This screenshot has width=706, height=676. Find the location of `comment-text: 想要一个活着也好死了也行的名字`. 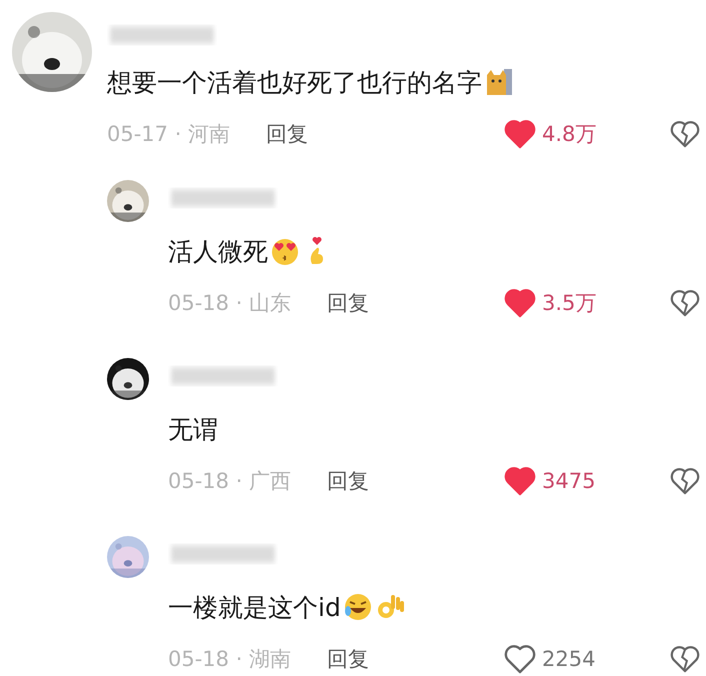

comment-text: 想要一个活着也好死了也行的名字 is located at coordinates (294, 82).